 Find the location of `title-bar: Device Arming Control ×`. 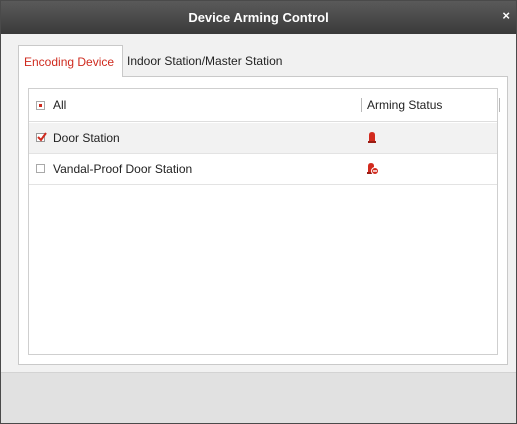

title-bar: Device Arming Control × is located at coordinates (258, 17).